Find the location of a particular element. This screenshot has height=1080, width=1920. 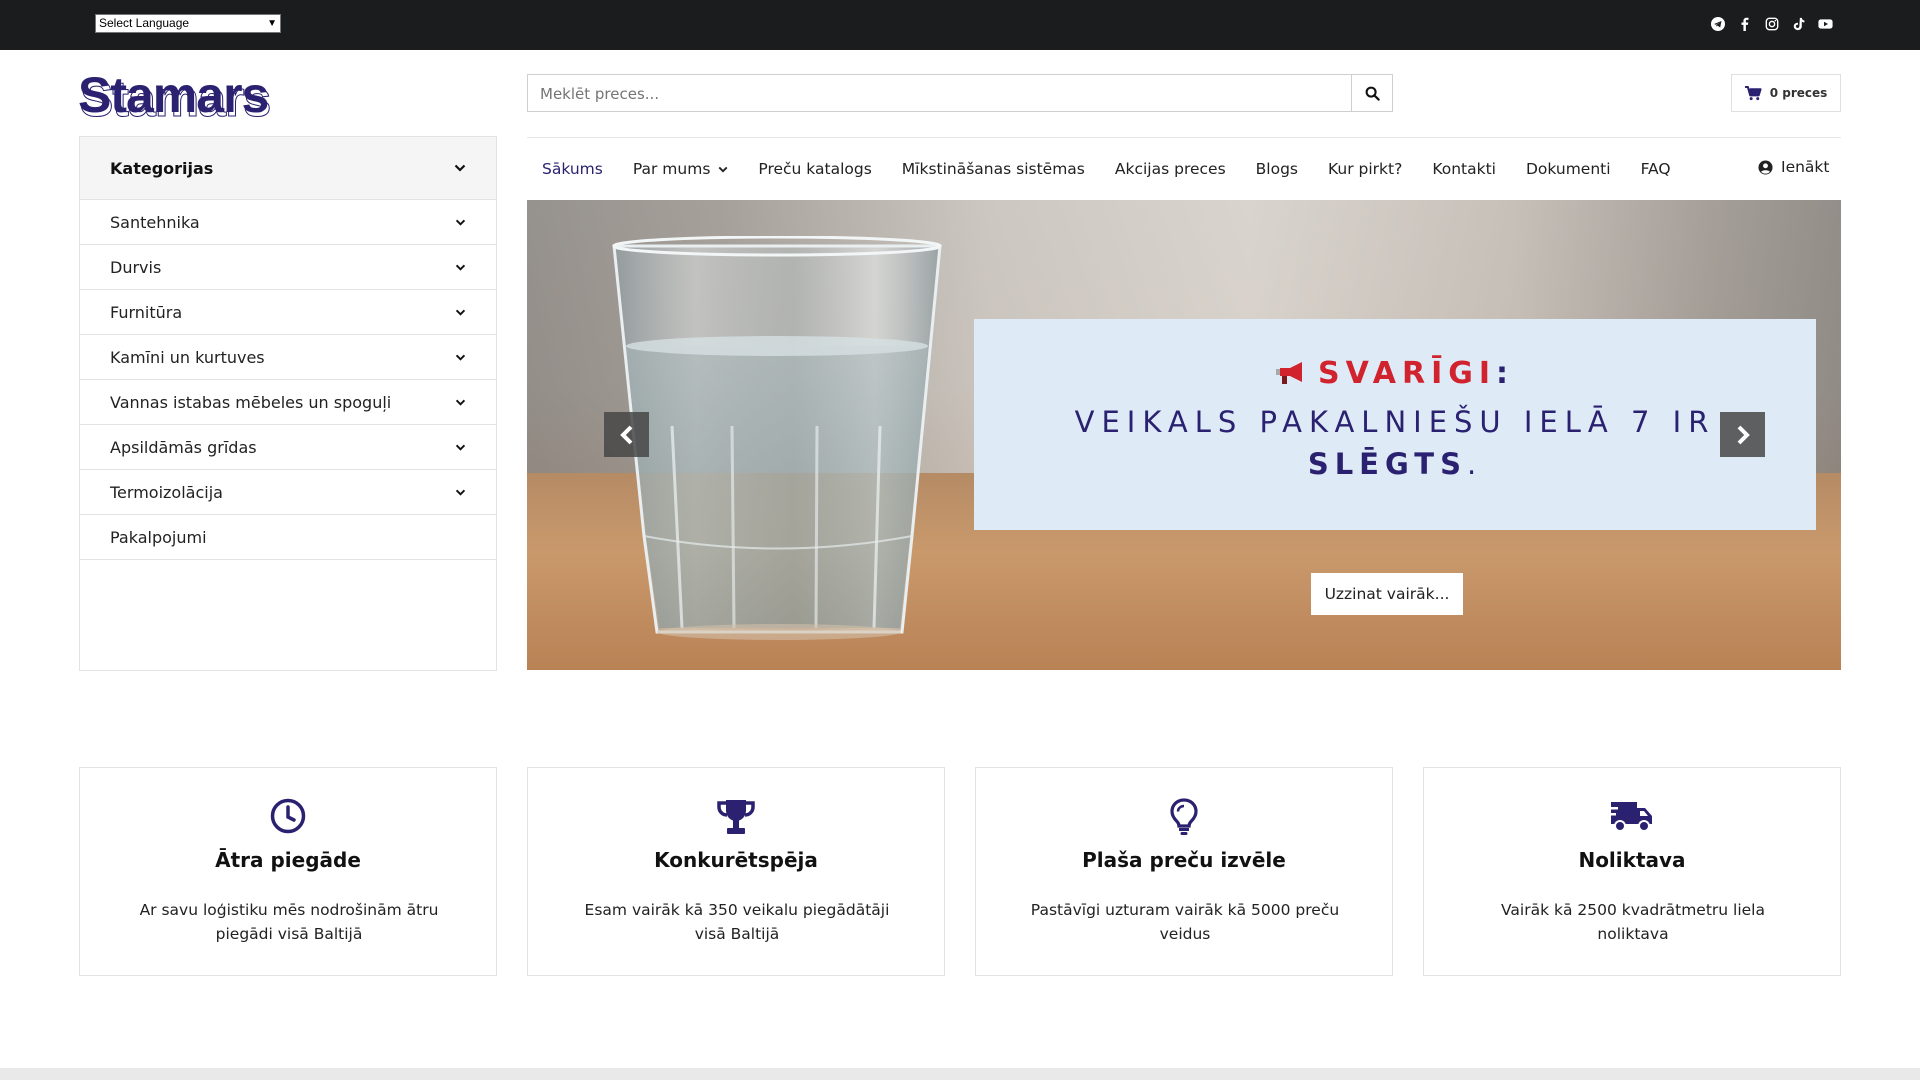

cart-icon is located at coordinates (1753, 92).